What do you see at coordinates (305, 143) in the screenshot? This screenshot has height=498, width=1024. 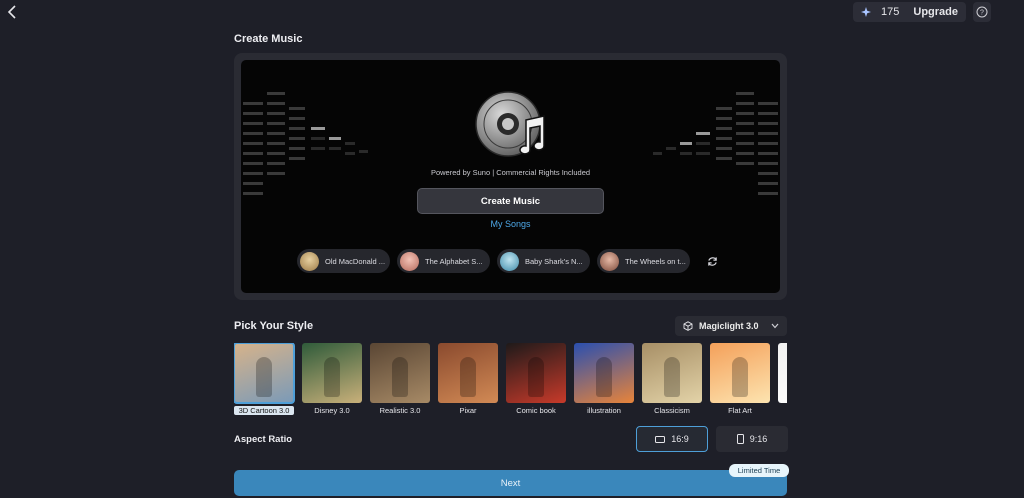 I see `equalizer-left-graphic` at bounding box center [305, 143].